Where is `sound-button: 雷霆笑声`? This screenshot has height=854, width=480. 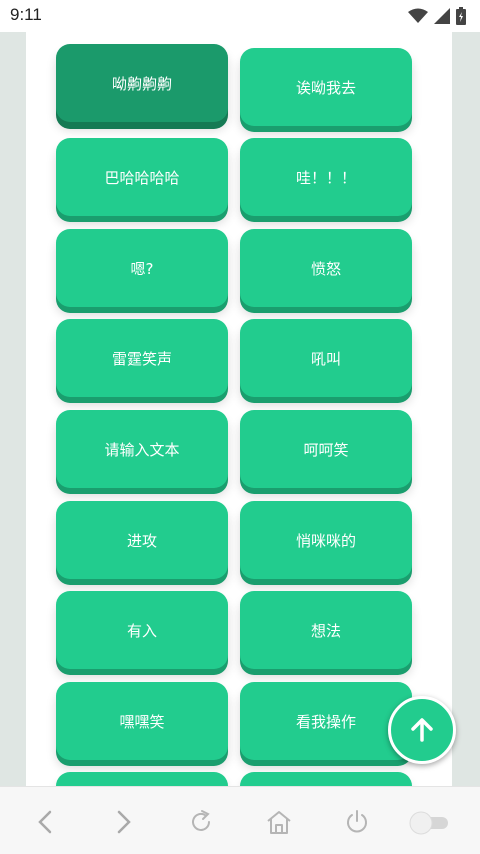 sound-button: 雷霆笑声 is located at coordinates (142, 358).